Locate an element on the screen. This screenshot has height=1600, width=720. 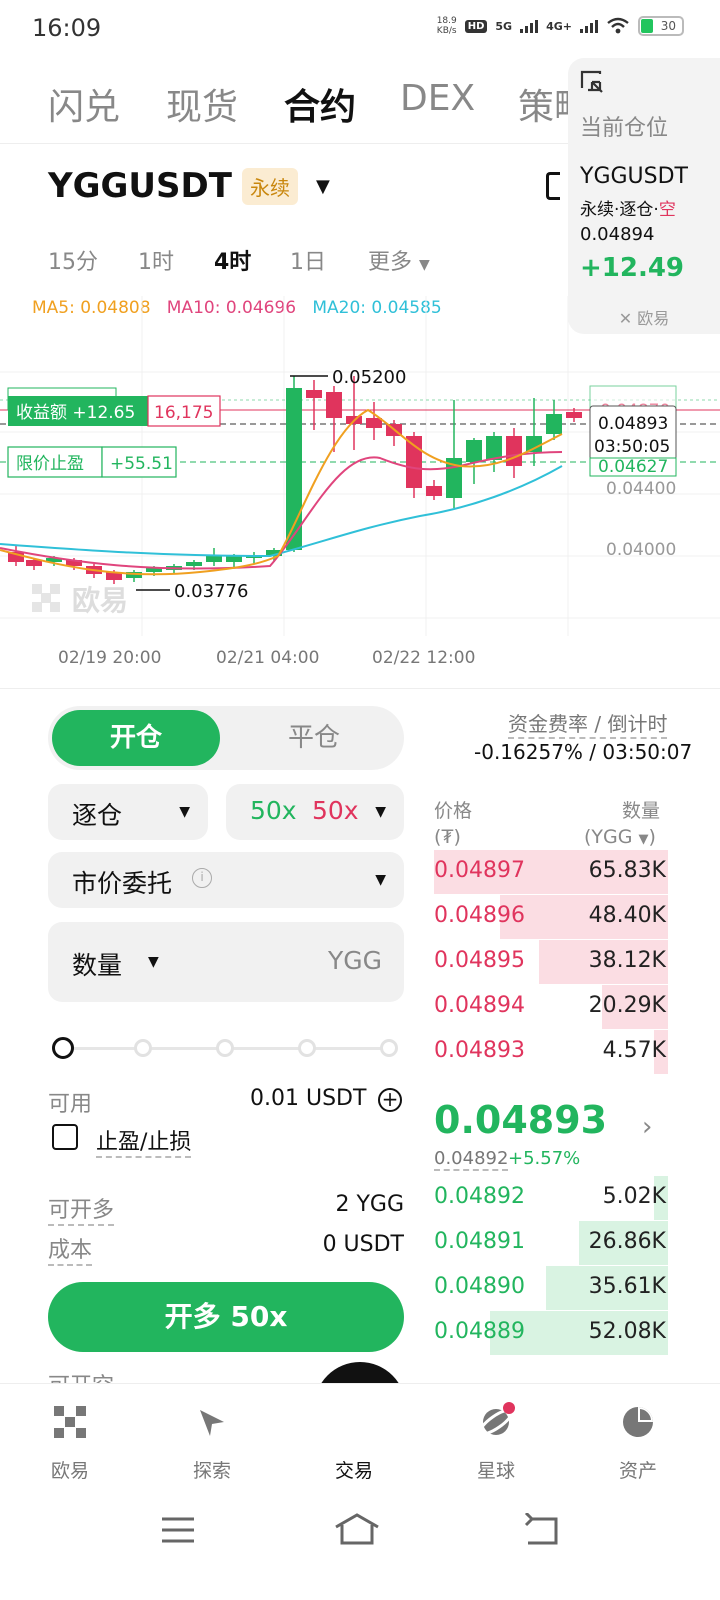
slider-handle is located at coordinates (63, 1048).